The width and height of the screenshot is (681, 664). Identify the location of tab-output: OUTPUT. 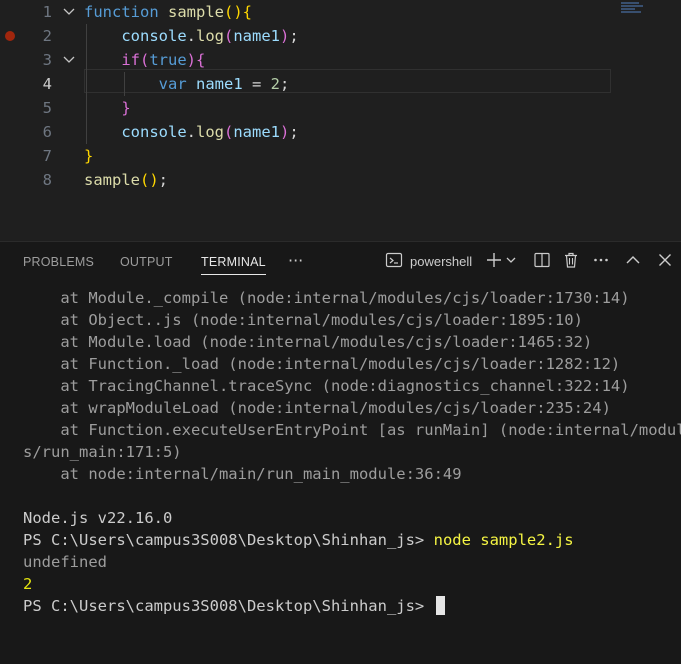
(146, 262).